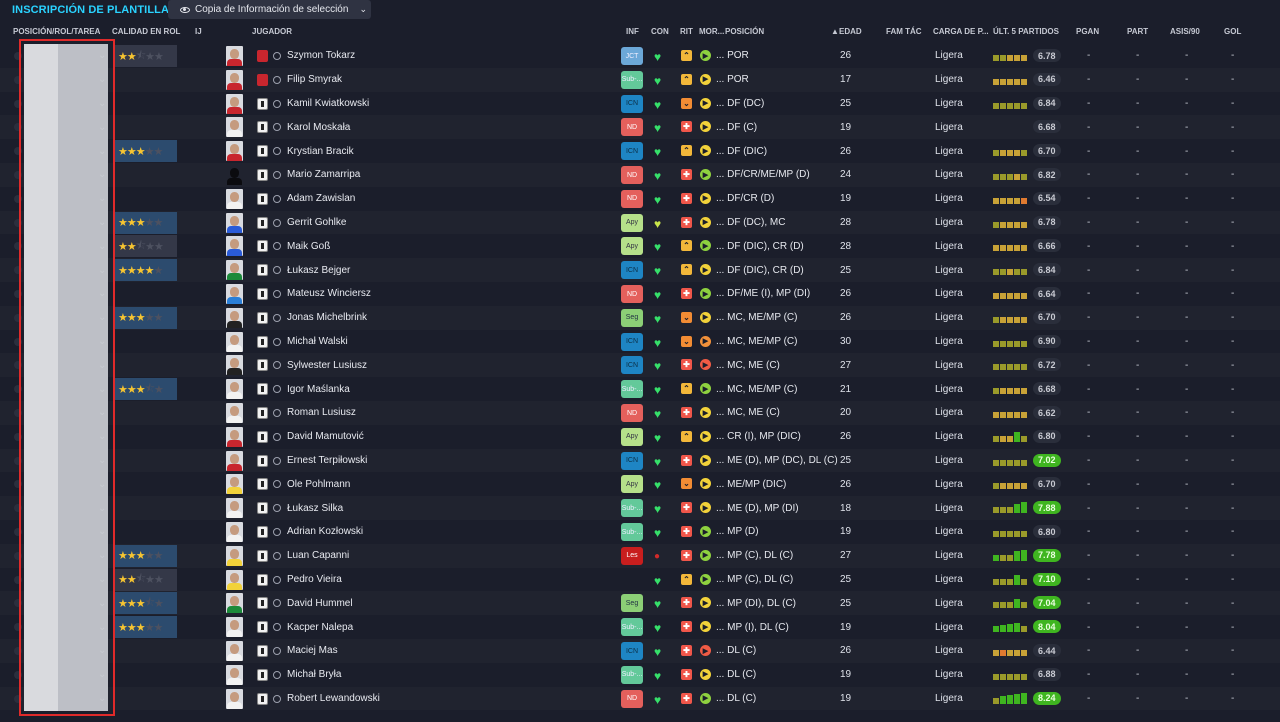 The image size is (1280, 722). What do you see at coordinates (320, 151) in the screenshot?
I see `player-name: Krystian Bracik` at bounding box center [320, 151].